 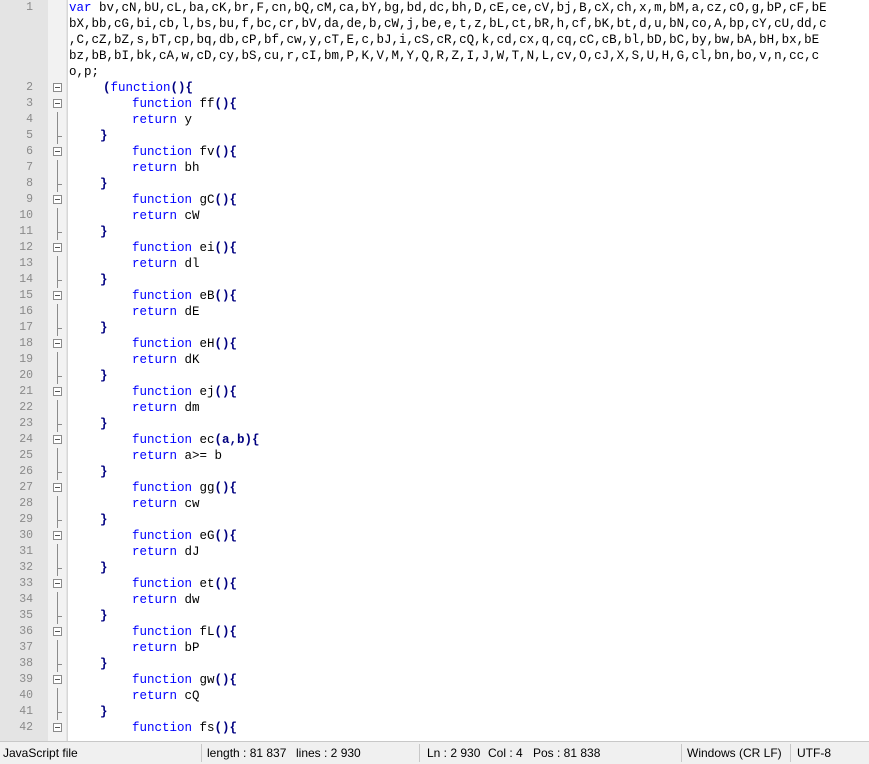 I want to click on line-number: 4, so click(x=29, y=119).